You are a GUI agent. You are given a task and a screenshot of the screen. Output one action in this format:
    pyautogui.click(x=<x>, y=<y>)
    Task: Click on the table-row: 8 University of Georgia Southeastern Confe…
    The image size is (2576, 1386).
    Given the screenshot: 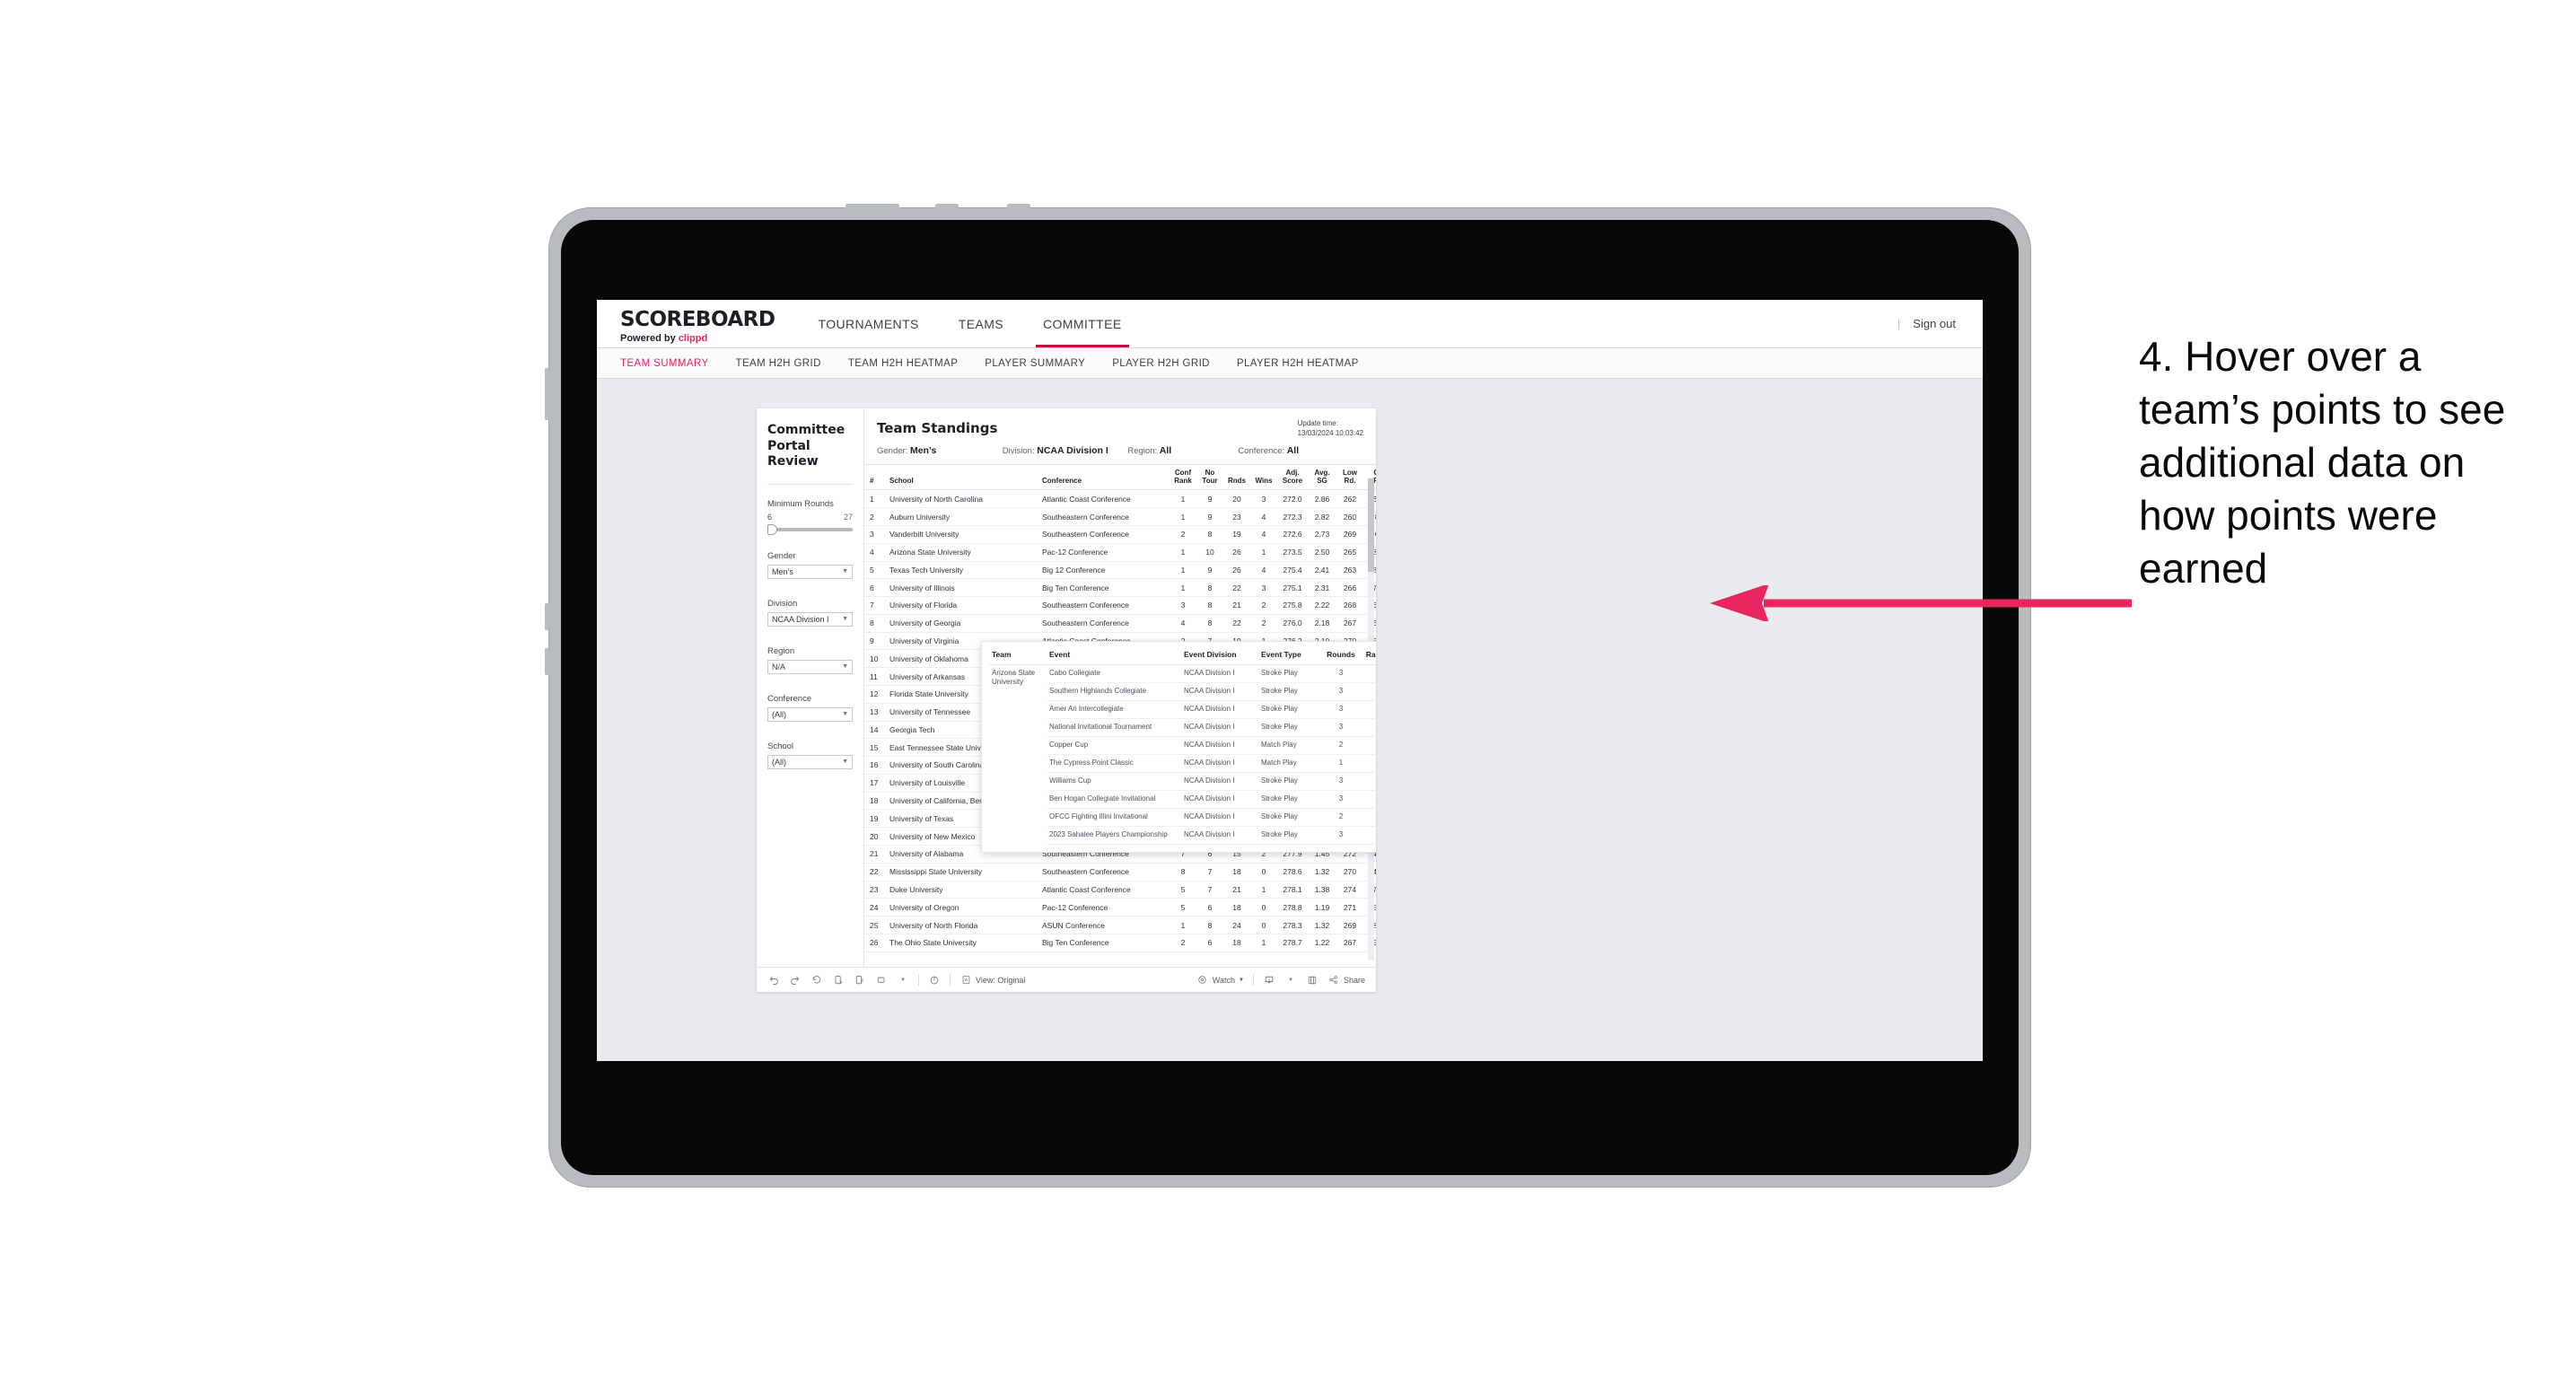 What is the action you would take?
    pyautogui.click(x=1120, y=623)
    